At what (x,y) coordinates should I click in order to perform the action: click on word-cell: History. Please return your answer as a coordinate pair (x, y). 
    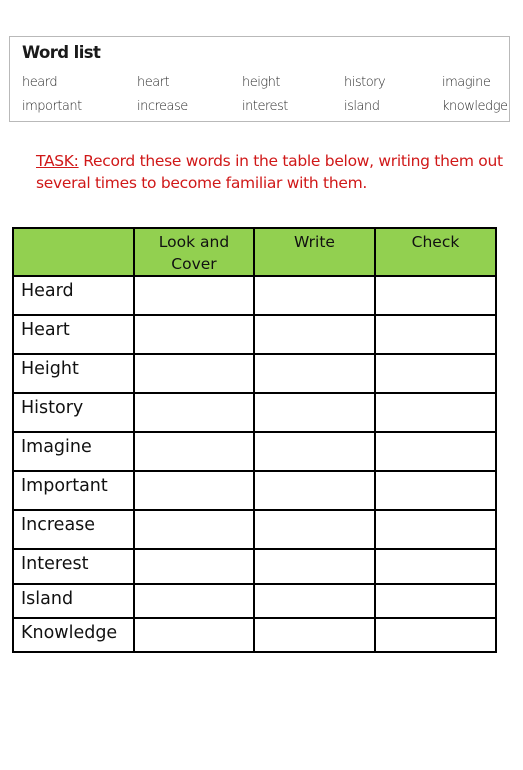
    Looking at the image, I should click on (73, 412).